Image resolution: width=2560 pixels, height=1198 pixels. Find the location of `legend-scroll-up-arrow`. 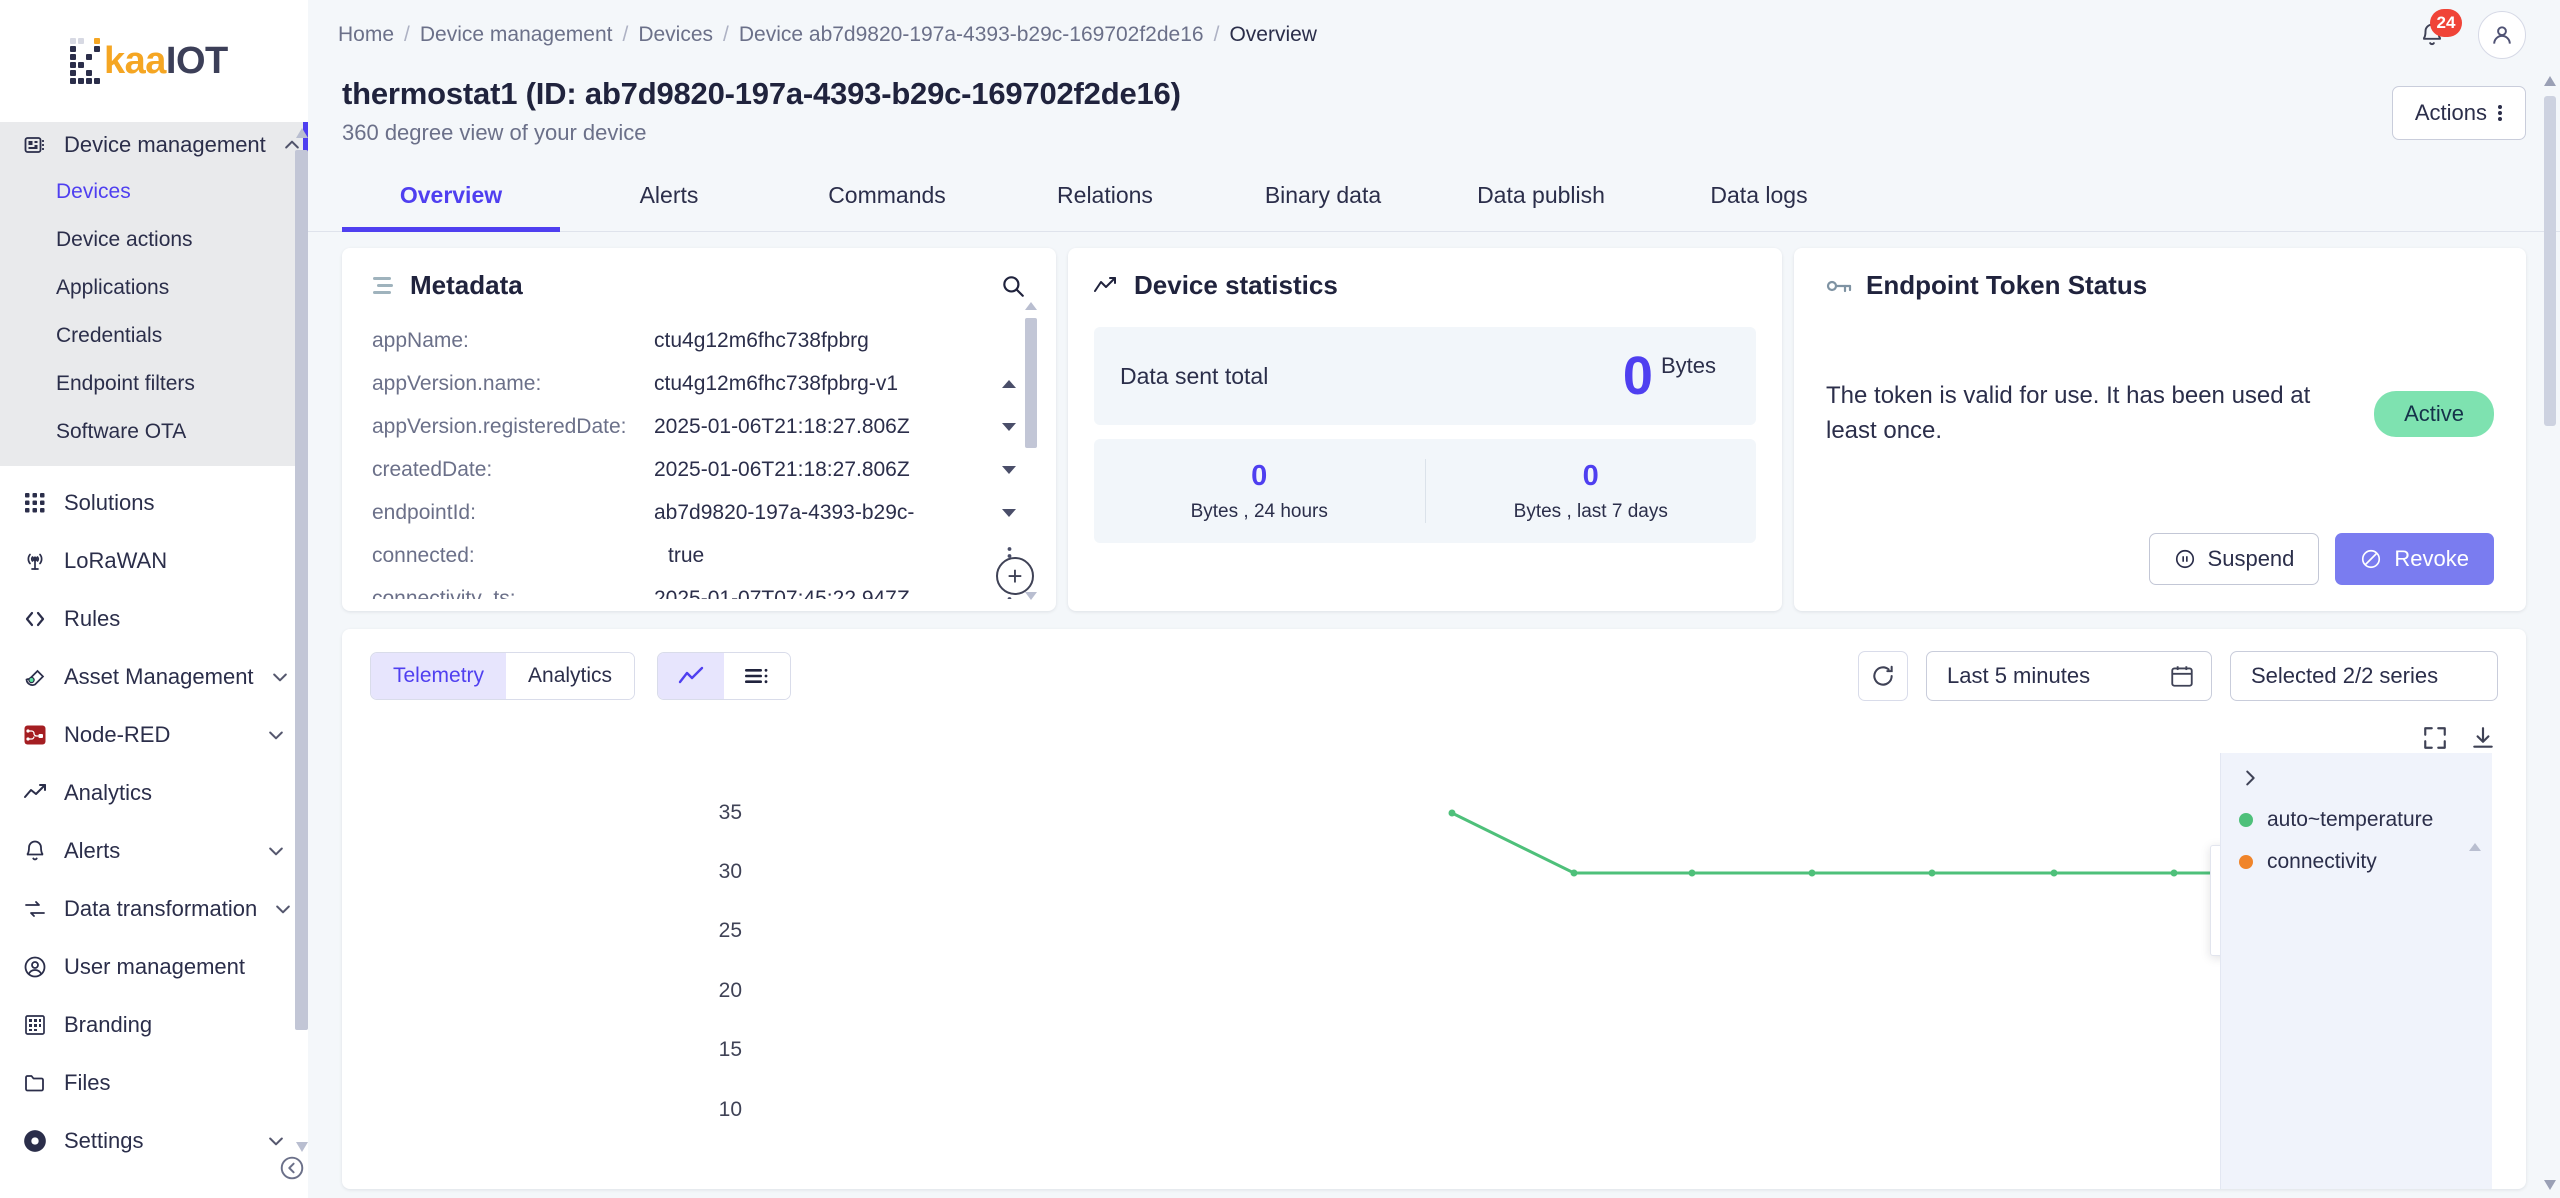

legend-scroll-up-arrow is located at coordinates (2475, 847).